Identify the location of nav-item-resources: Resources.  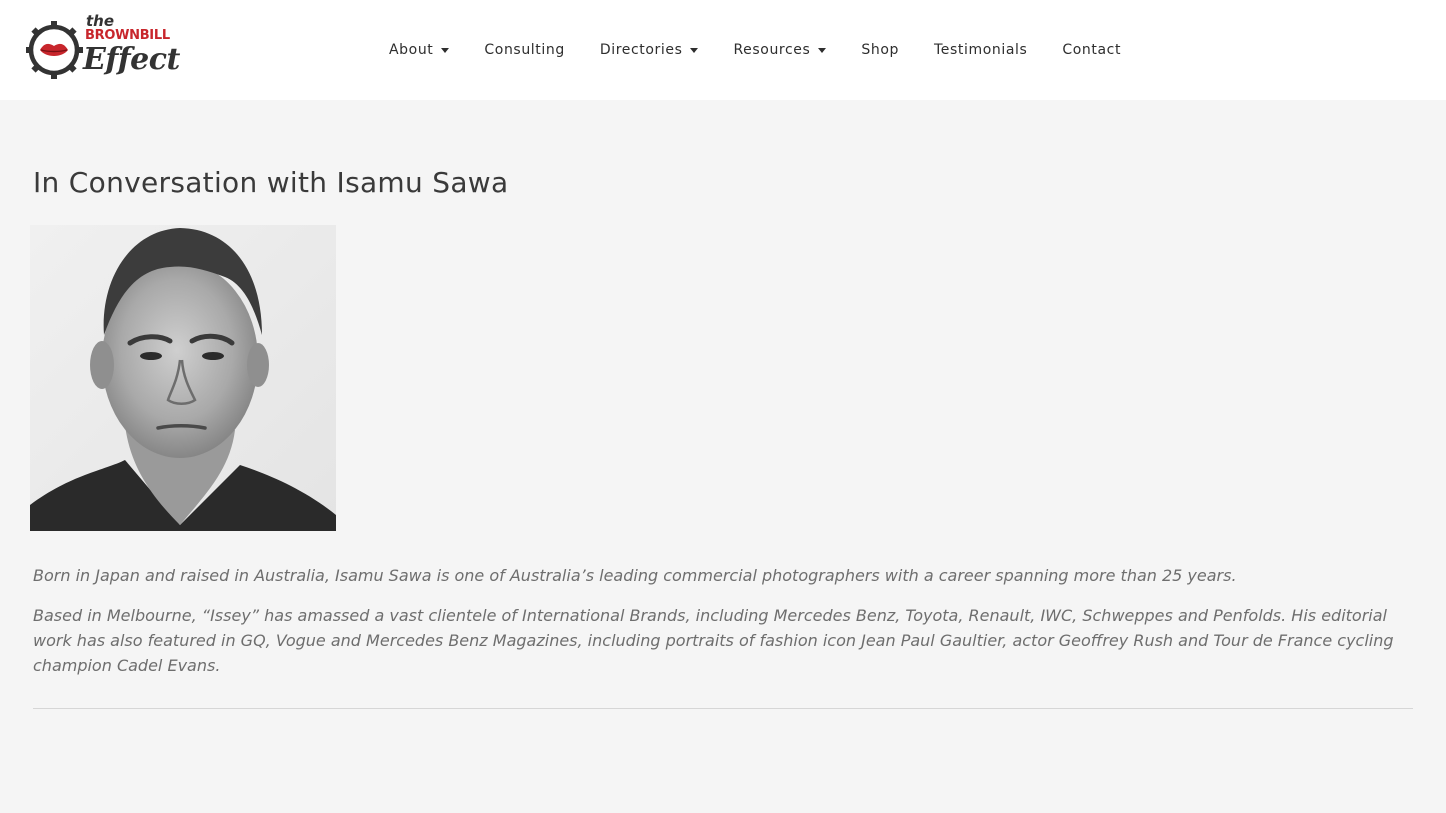
(780, 50).